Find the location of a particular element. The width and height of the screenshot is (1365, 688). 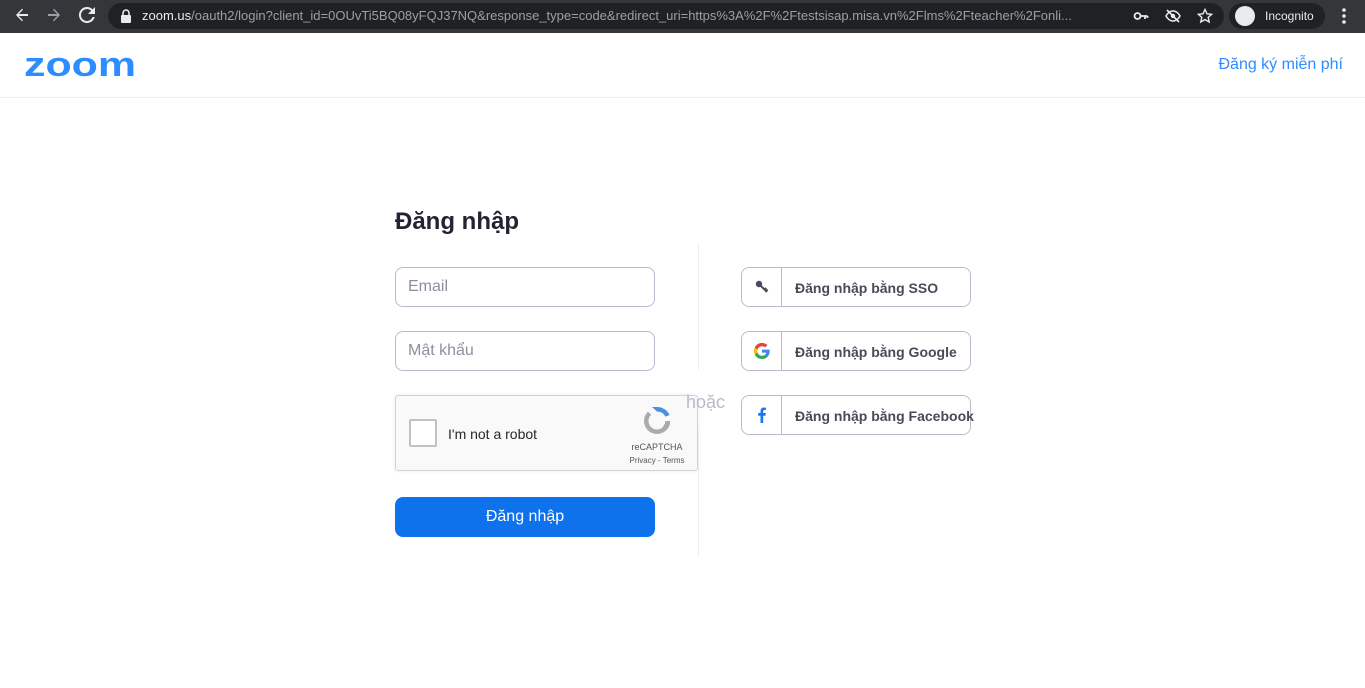

forward-button is located at coordinates (54, 15).